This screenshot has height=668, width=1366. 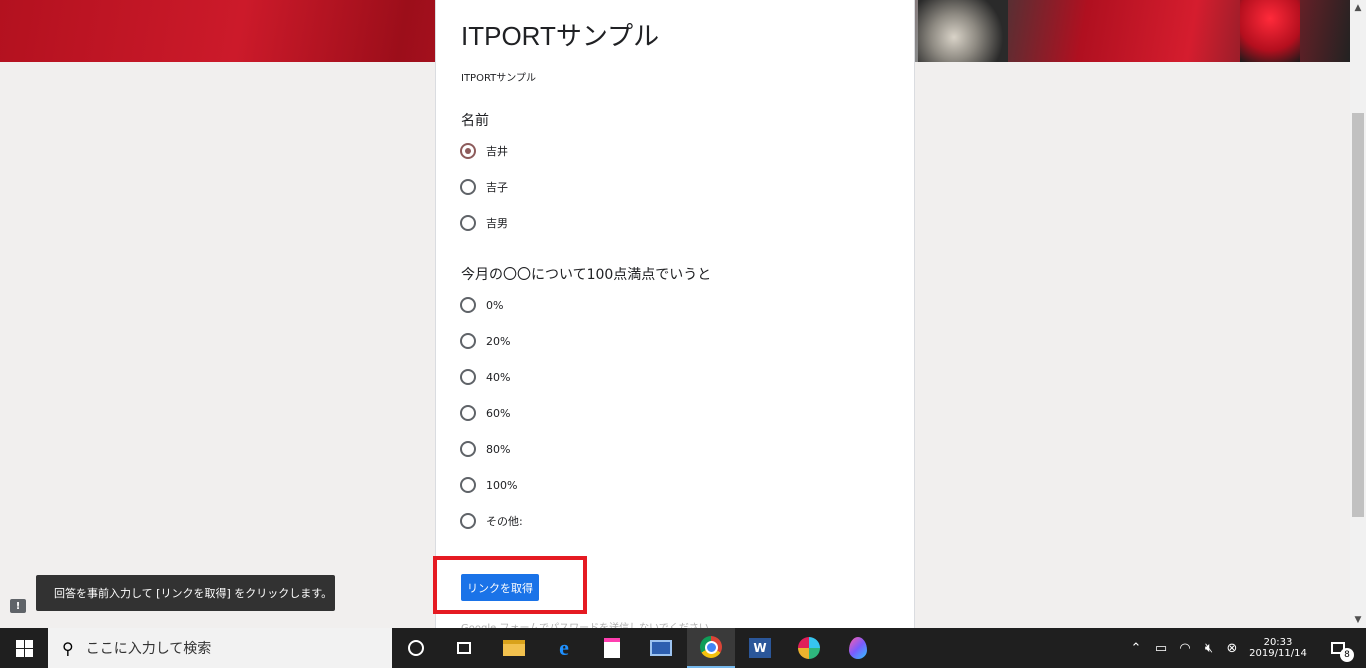 I want to click on banner-ribbon, so click(x=1270, y=31).